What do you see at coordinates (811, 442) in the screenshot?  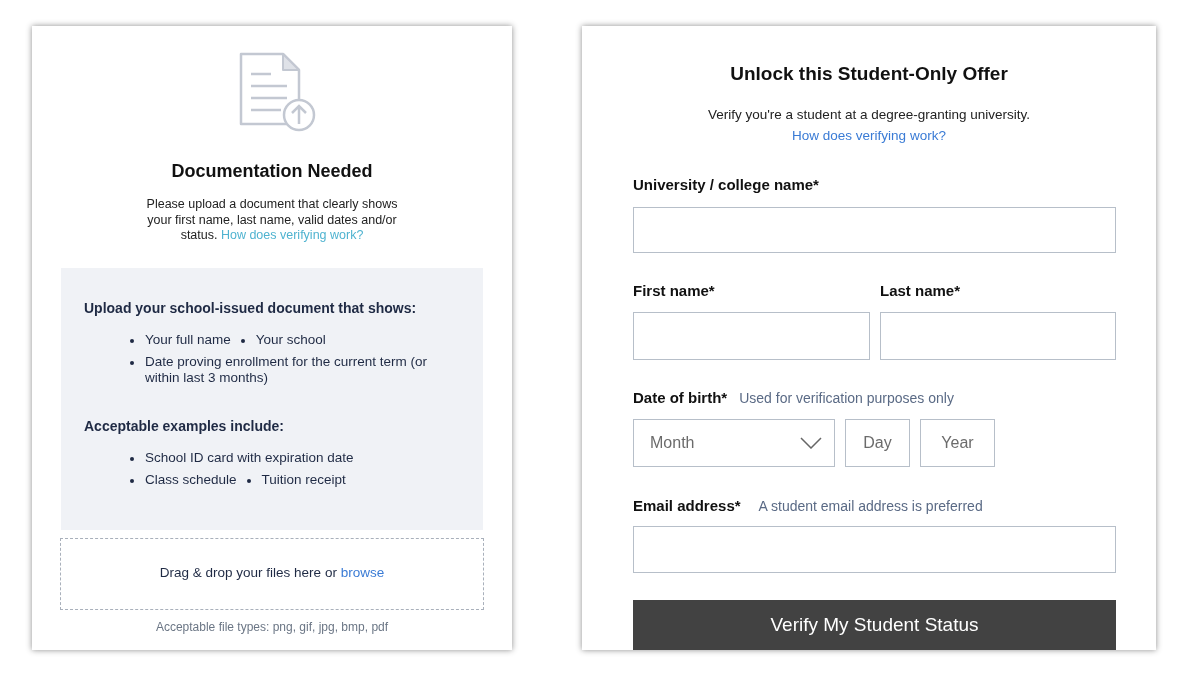 I see `chevron-down-icon` at bounding box center [811, 442].